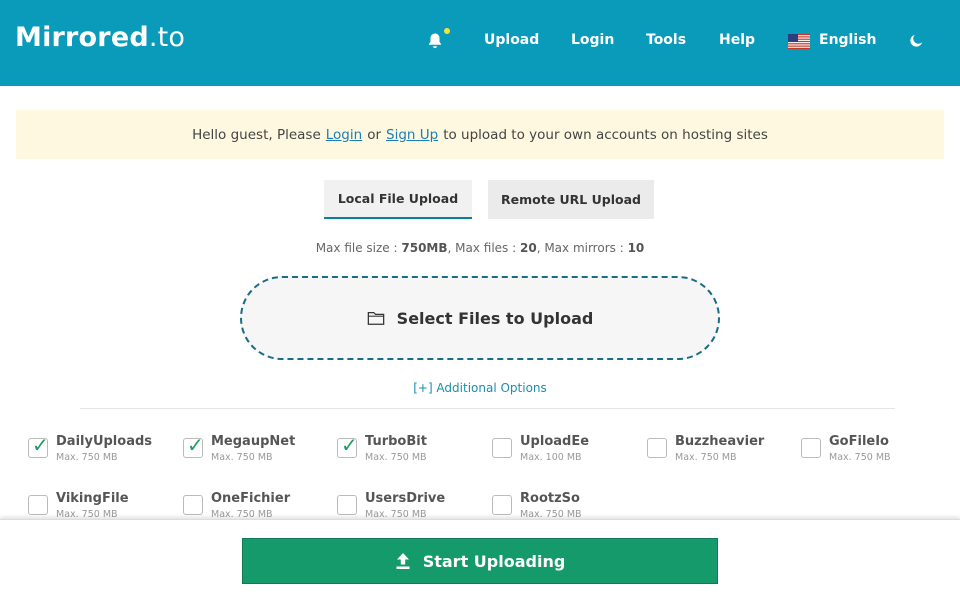  Describe the element at coordinates (167, 37) in the screenshot. I see `logo-tld: .to` at that location.